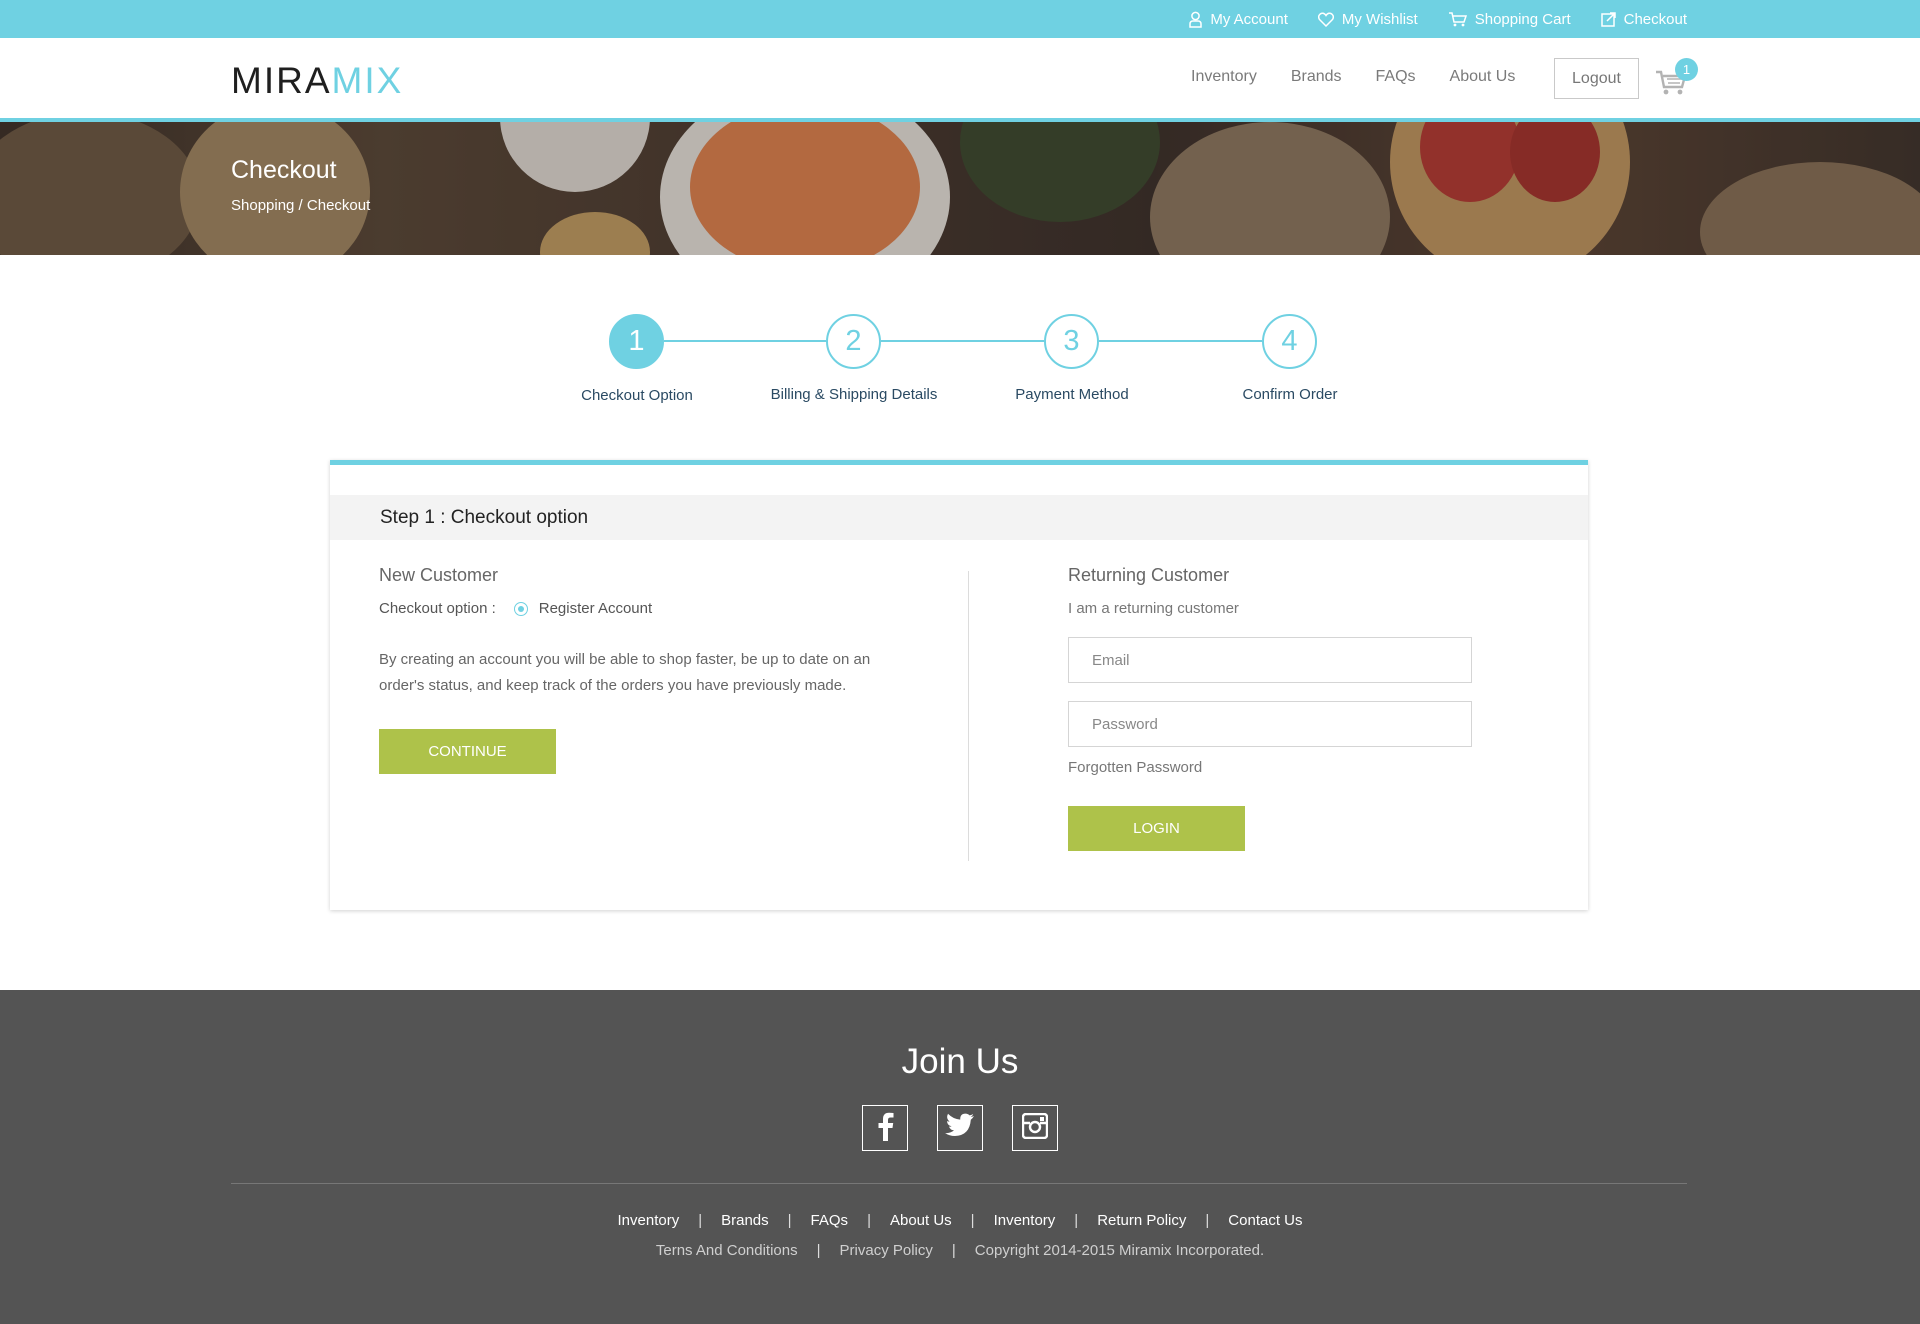 This screenshot has height=1324, width=1920. Describe the element at coordinates (1270, 660) in the screenshot. I see `email-field` at that location.